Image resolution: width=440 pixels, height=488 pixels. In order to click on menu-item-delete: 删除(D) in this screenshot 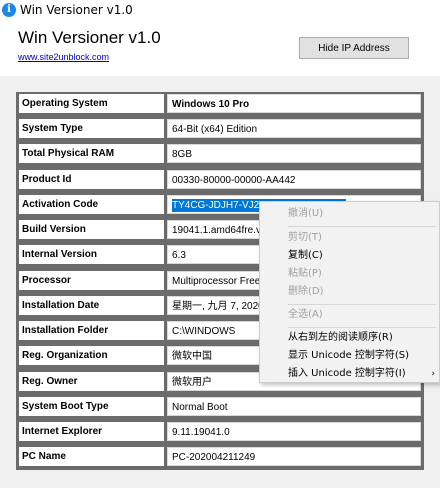, I will do `click(349, 292)`.